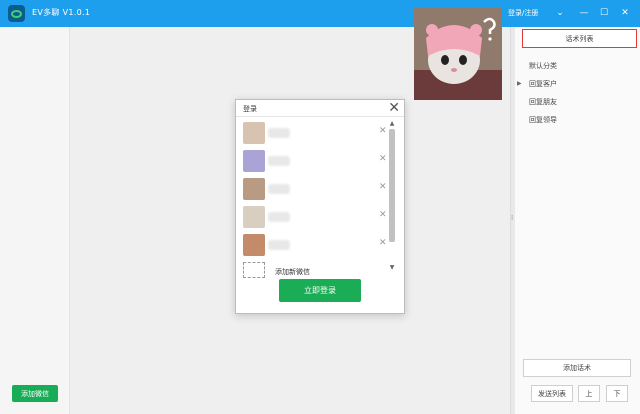 This screenshot has width=640, height=414. I want to click on category-label: 回复朋友, so click(543, 102).